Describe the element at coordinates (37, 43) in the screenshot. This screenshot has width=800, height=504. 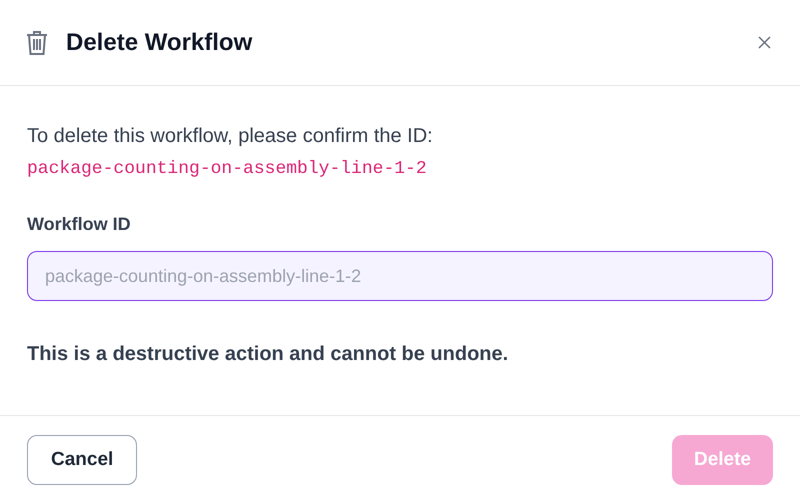
I see `trash-icon` at that location.